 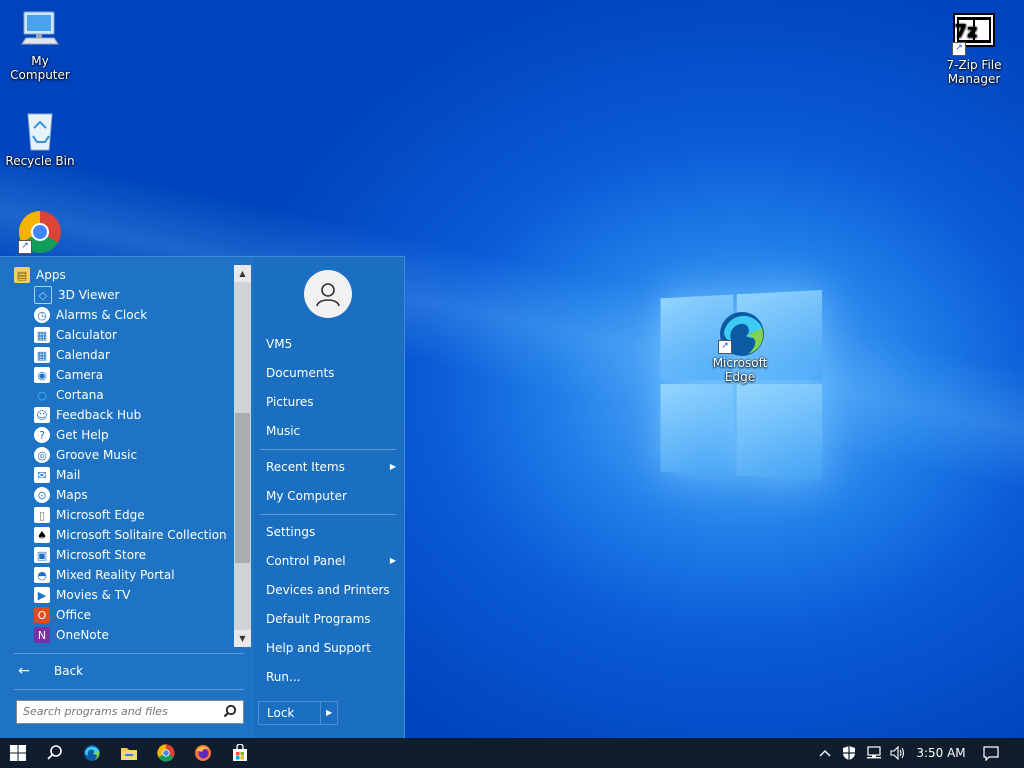 I want to click on action-center-icon, so click(x=991, y=753).